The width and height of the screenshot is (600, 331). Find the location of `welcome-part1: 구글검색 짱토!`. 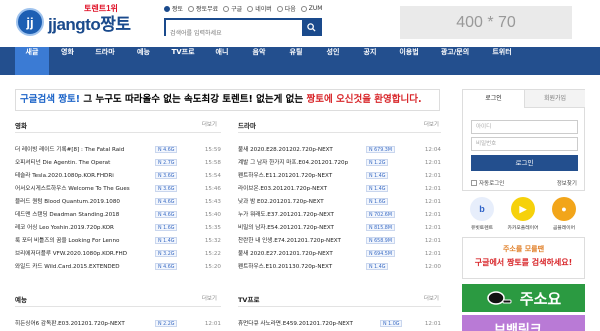

welcome-part1: 구글검색 짱토! is located at coordinates (50, 99).